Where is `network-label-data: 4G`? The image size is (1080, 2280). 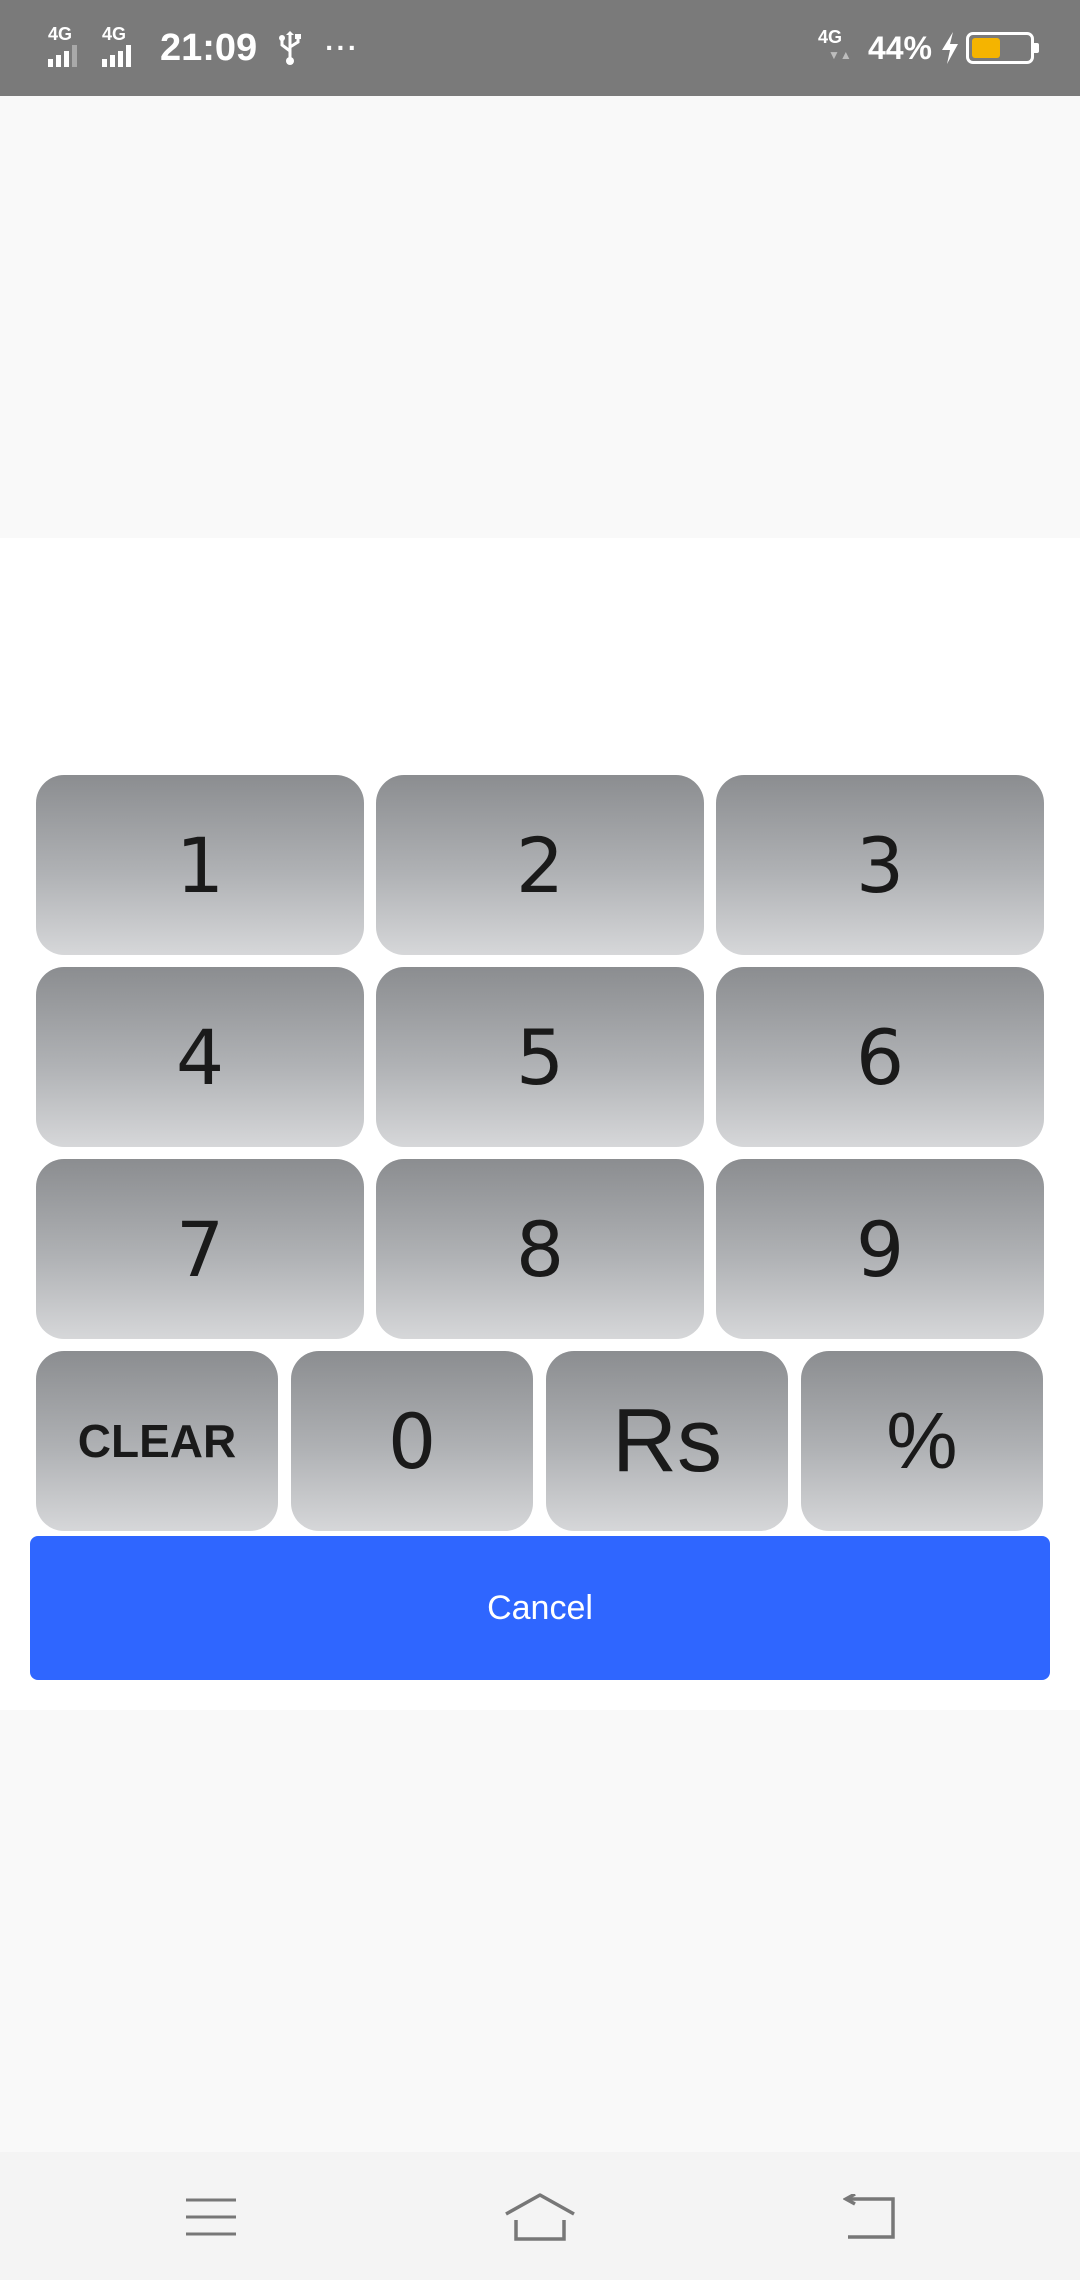
network-label-data: 4G is located at coordinates (829, 37).